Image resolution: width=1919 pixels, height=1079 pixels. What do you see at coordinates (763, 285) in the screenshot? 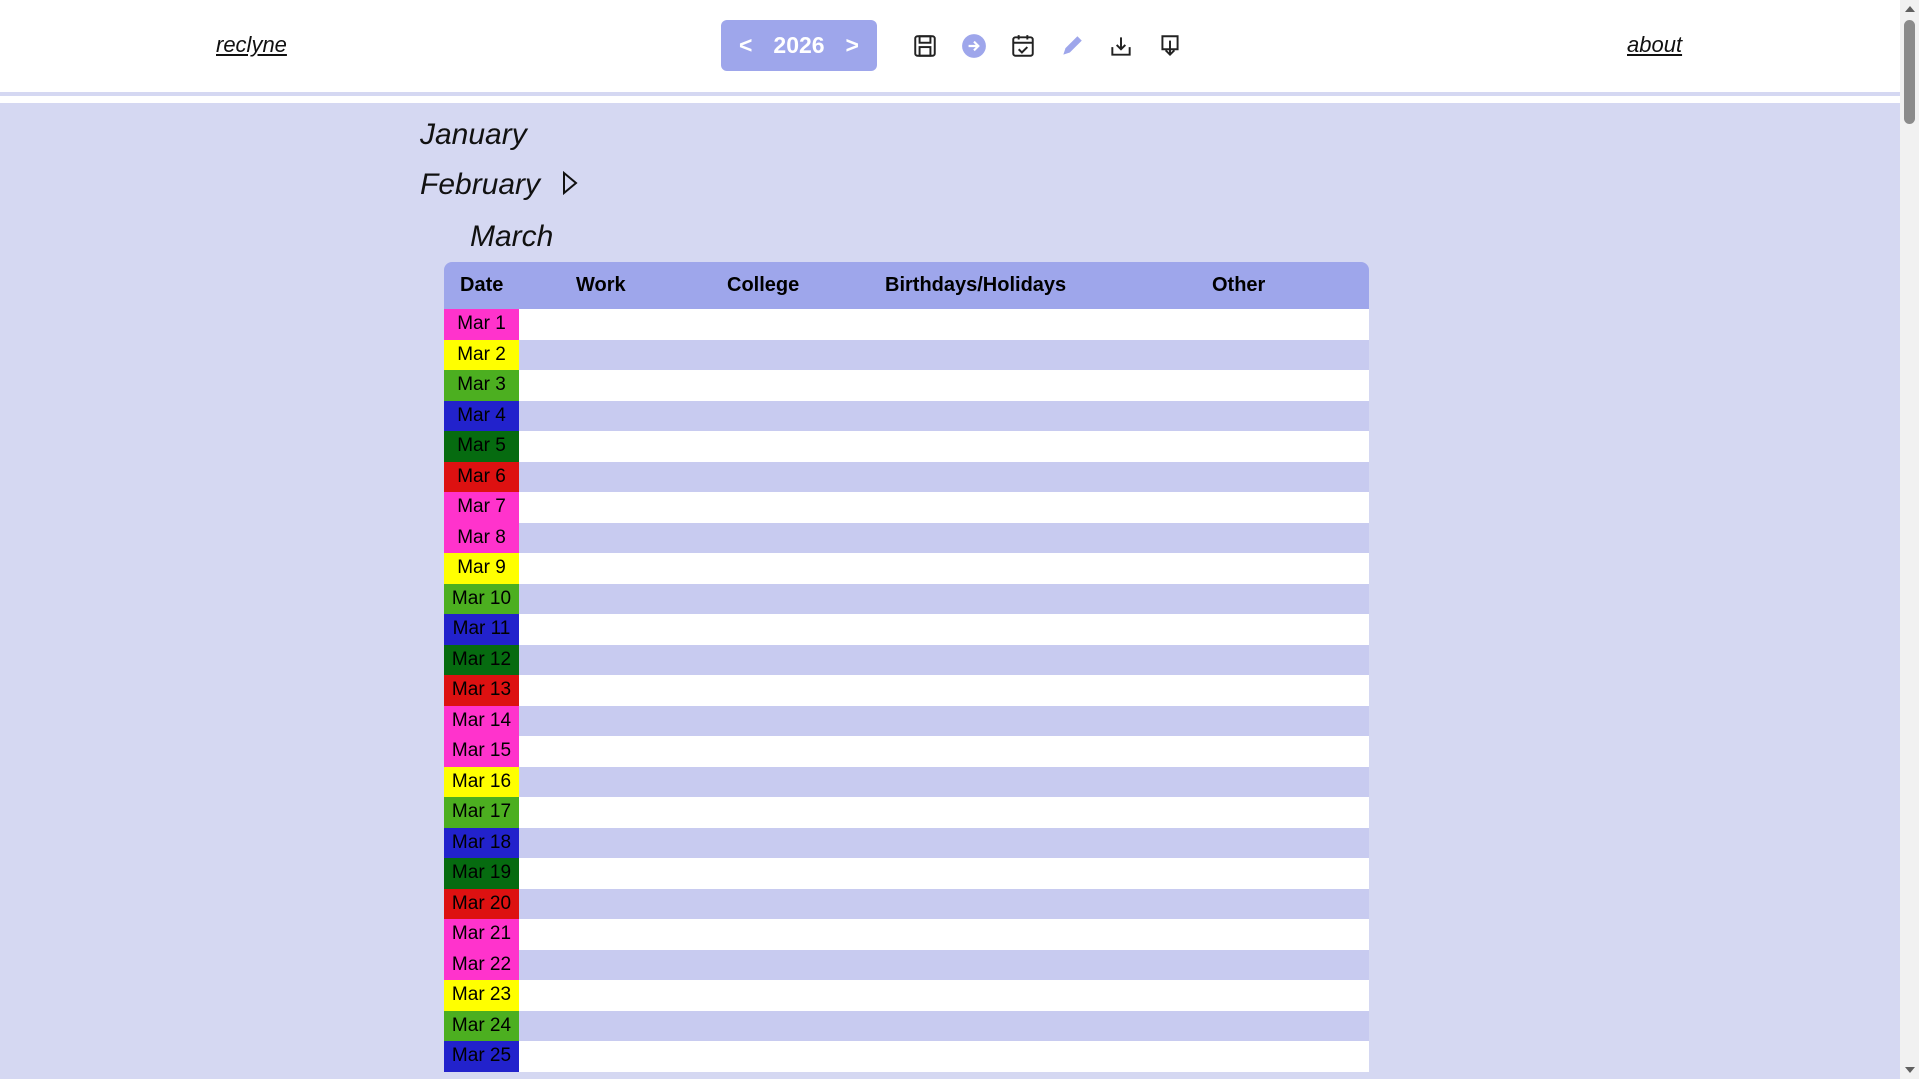
I see `col-college: College` at bounding box center [763, 285].